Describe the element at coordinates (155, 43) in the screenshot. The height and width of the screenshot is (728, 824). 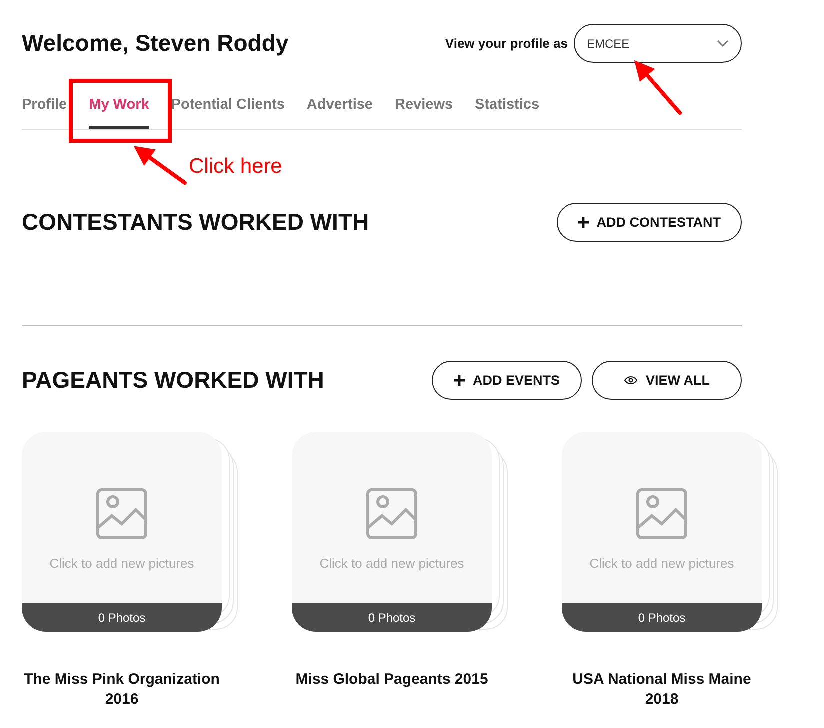
I see `welcome-title: Welcome, Steven Roddy` at that location.